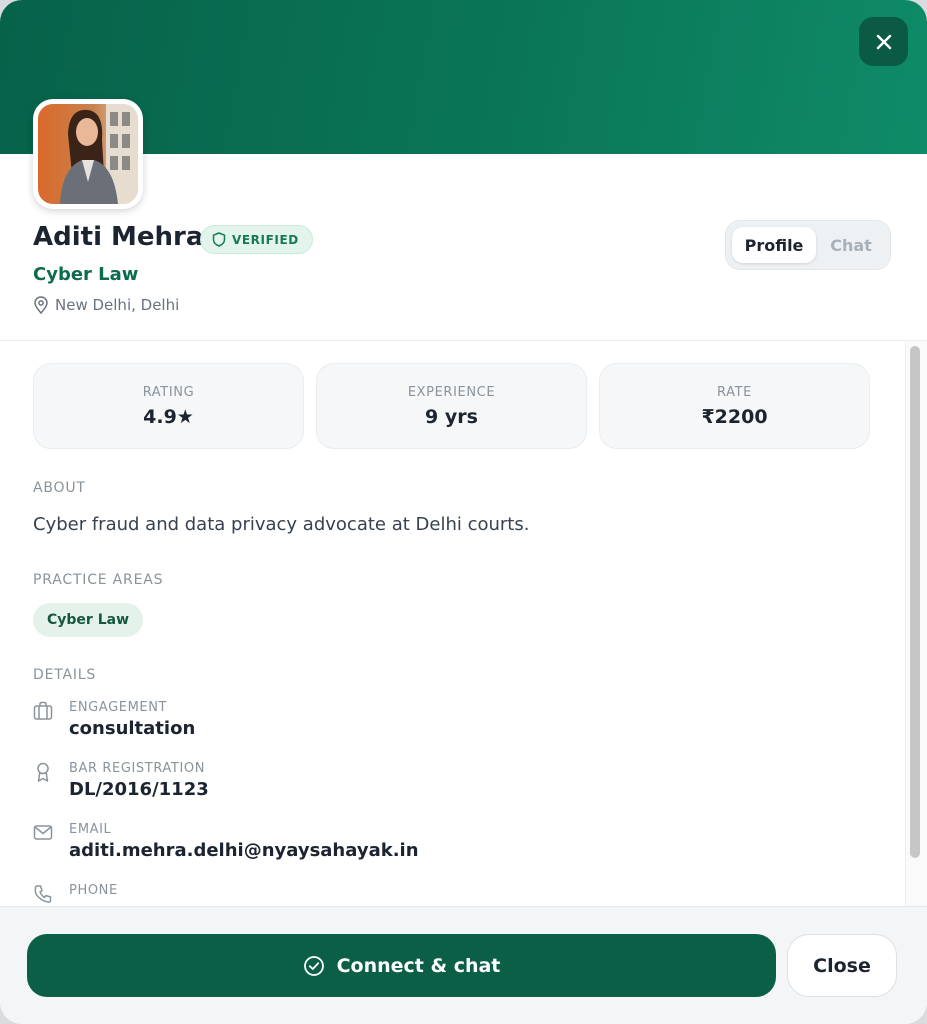 This screenshot has height=1024, width=927. I want to click on stat-rating: RATING 4.9★, so click(168, 406).